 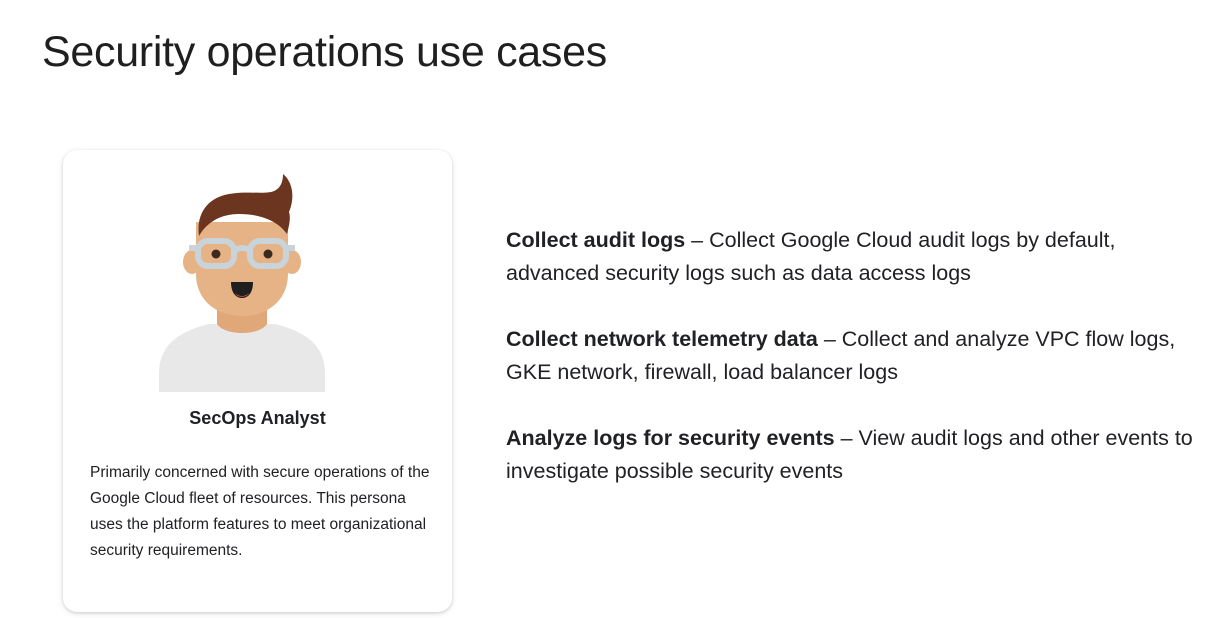 What do you see at coordinates (216, 254) in the screenshot?
I see `avatar-eye-left` at bounding box center [216, 254].